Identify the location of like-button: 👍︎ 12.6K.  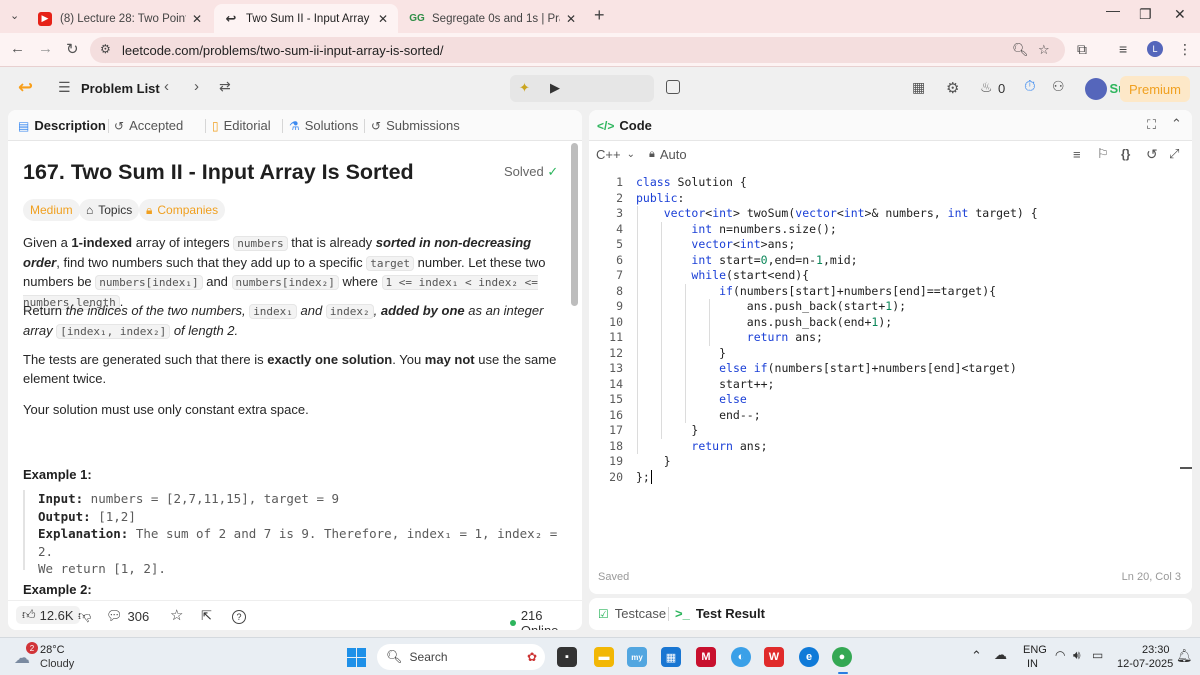
(48, 615).